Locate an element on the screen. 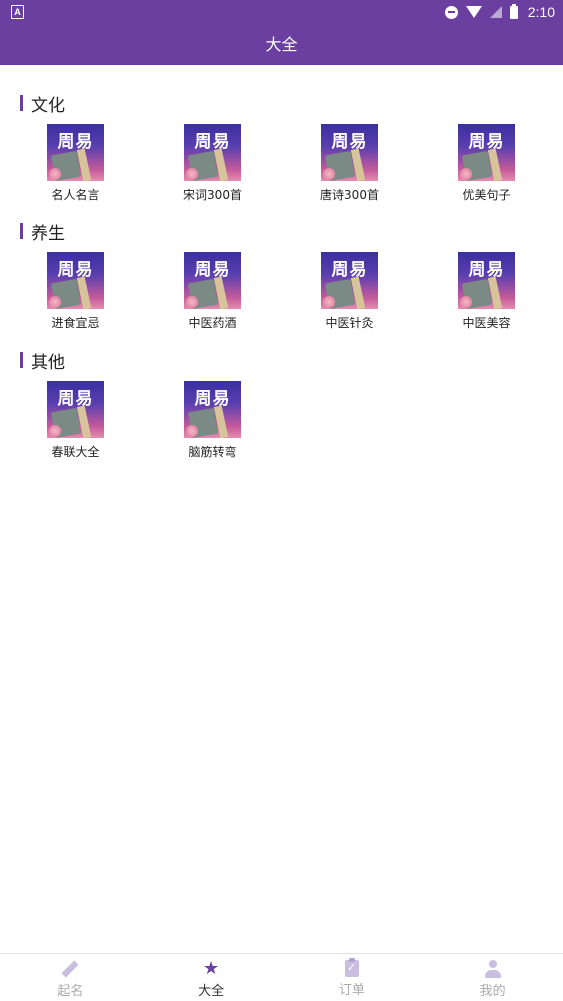  grid-item: 周易 宋词300首 is located at coordinates (212, 163).